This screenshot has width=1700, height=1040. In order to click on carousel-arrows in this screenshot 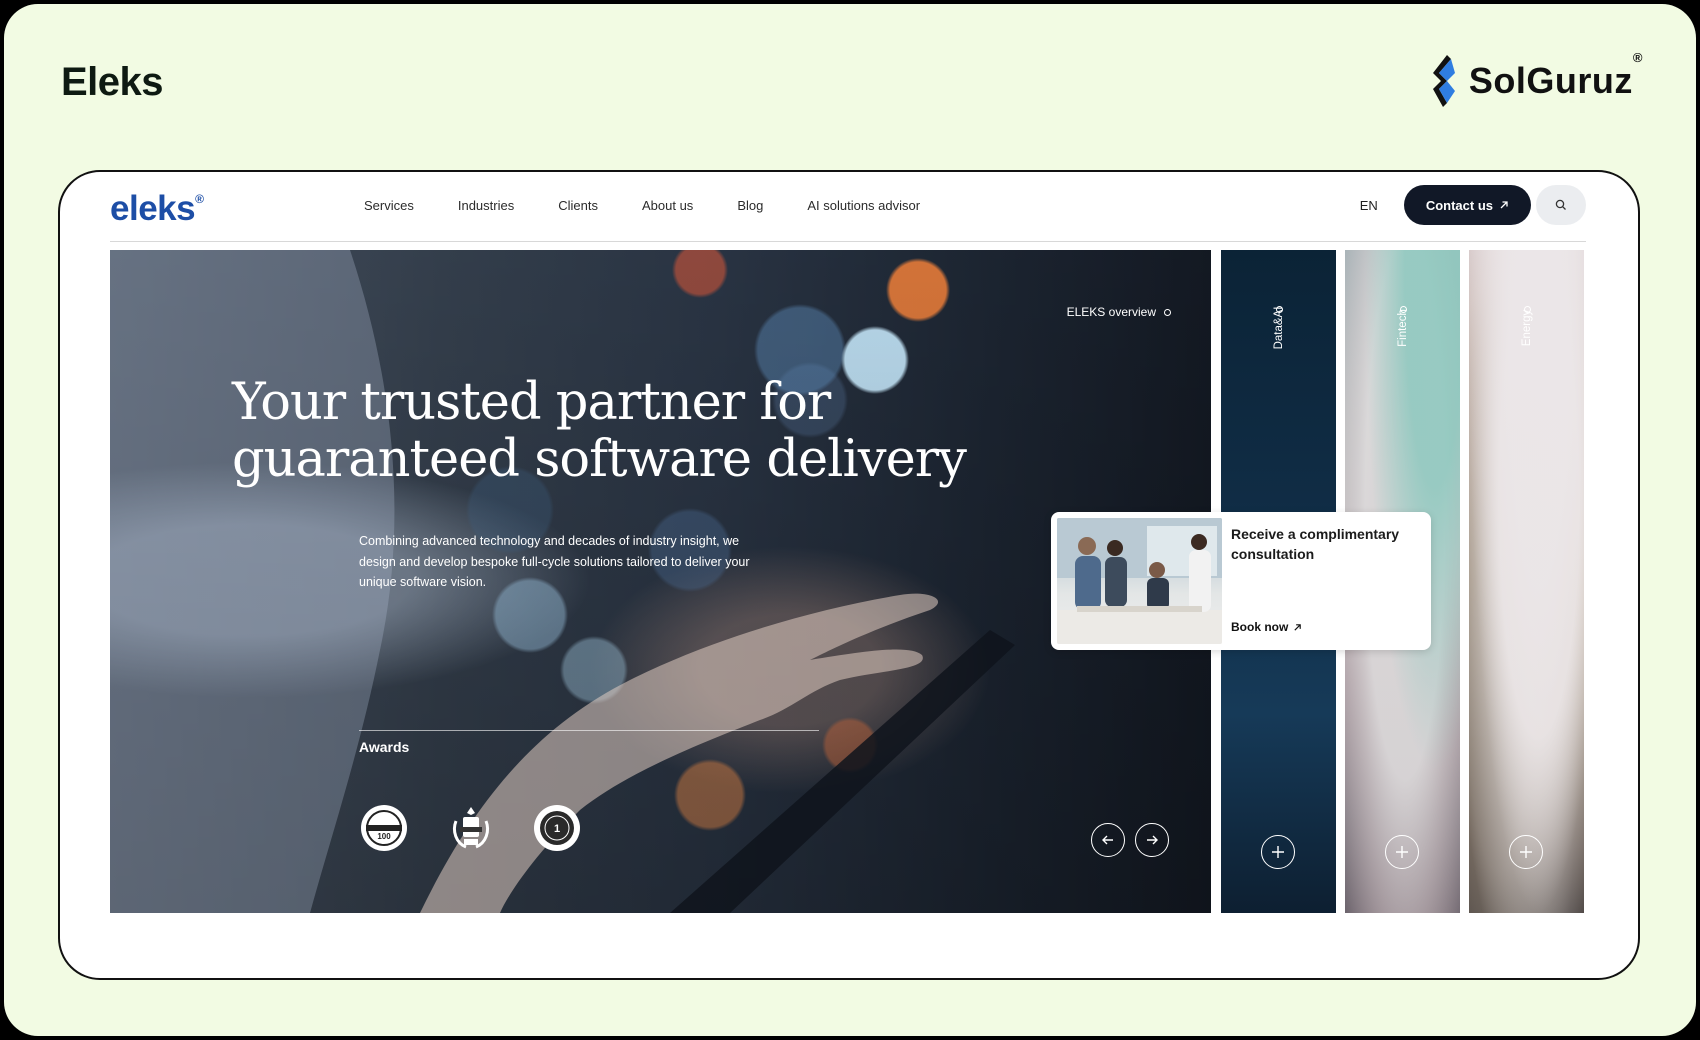, I will do `click(1130, 840)`.